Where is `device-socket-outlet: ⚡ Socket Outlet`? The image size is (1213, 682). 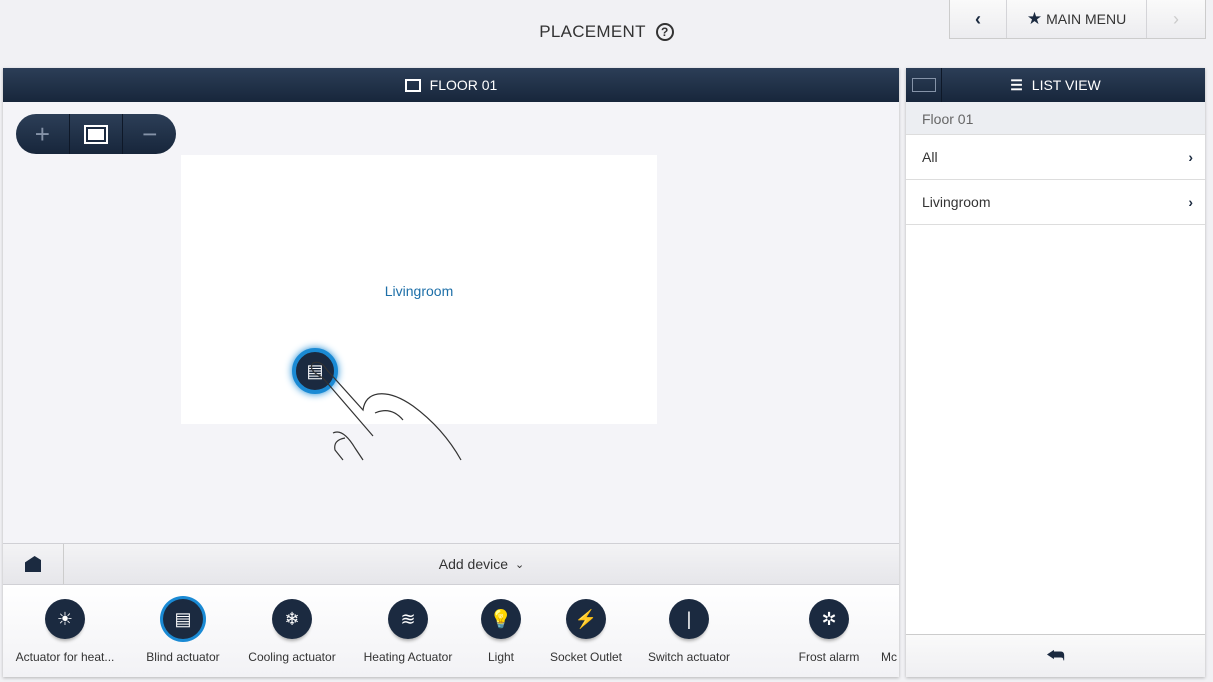
device-socket-outlet: ⚡ Socket Outlet is located at coordinates (586, 624).